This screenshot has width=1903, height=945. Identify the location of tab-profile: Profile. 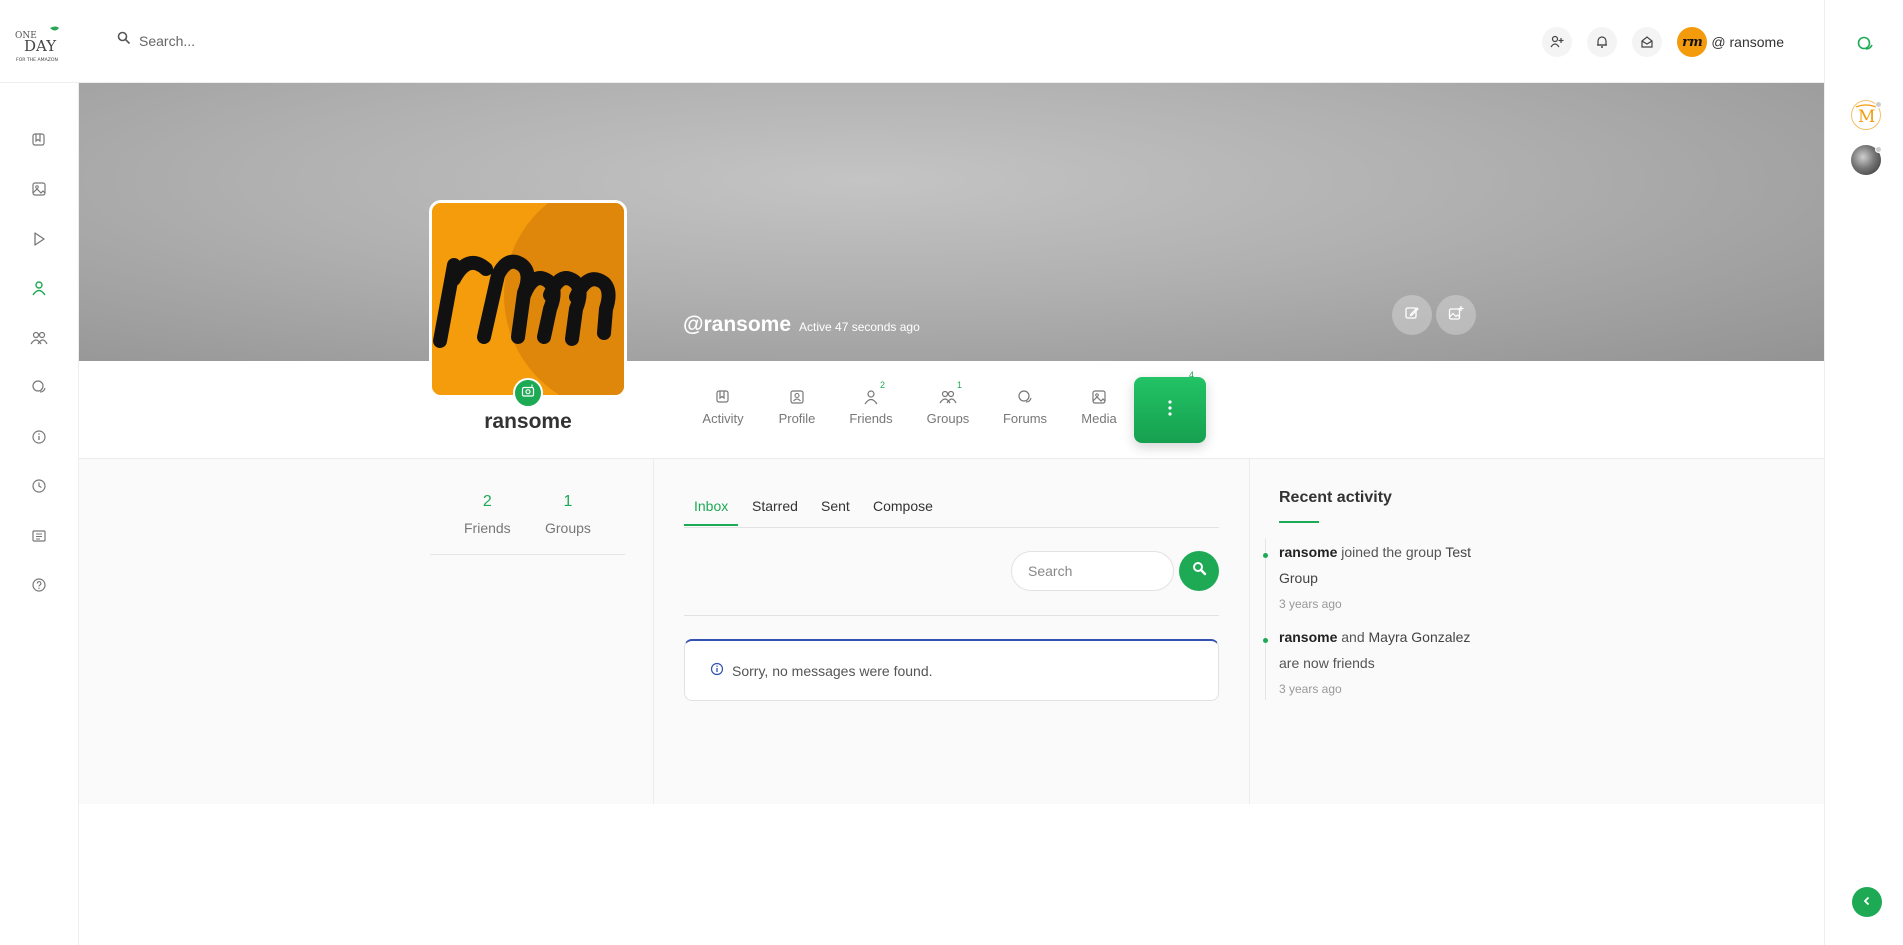
(797, 407).